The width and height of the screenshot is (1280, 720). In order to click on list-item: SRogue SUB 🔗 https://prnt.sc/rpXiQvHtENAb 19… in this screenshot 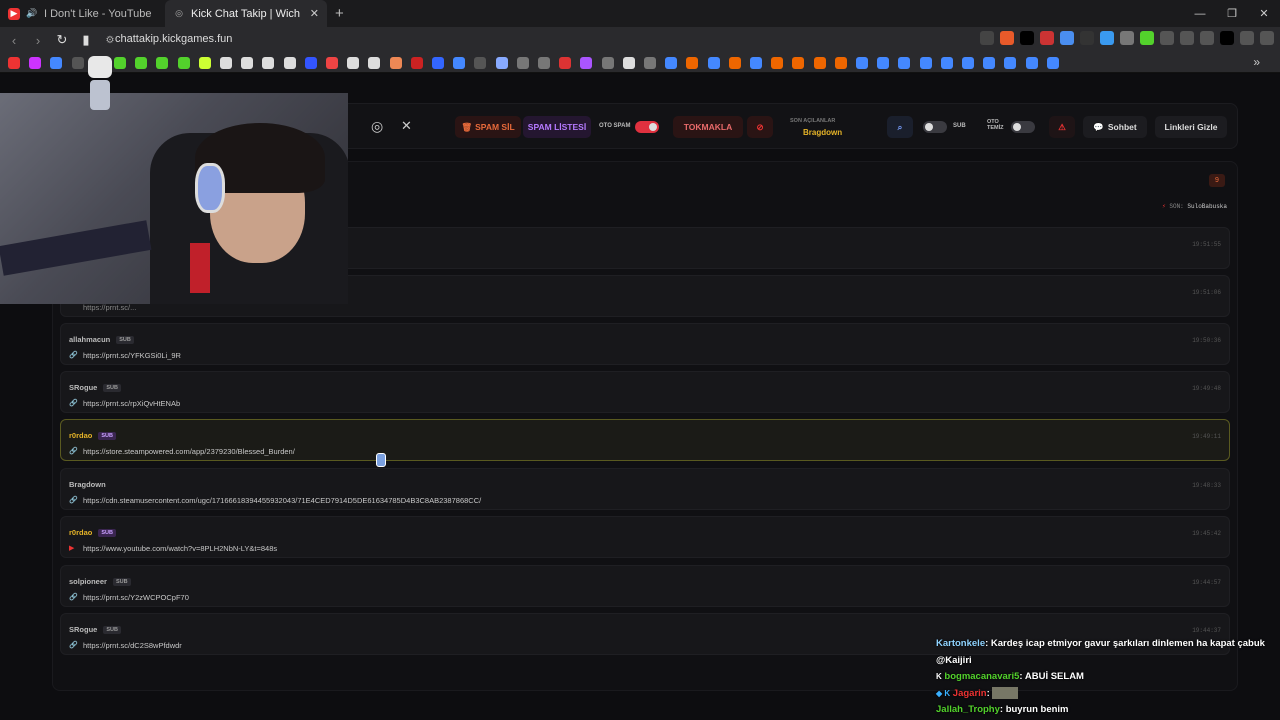, I will do `click(645, 392)`.